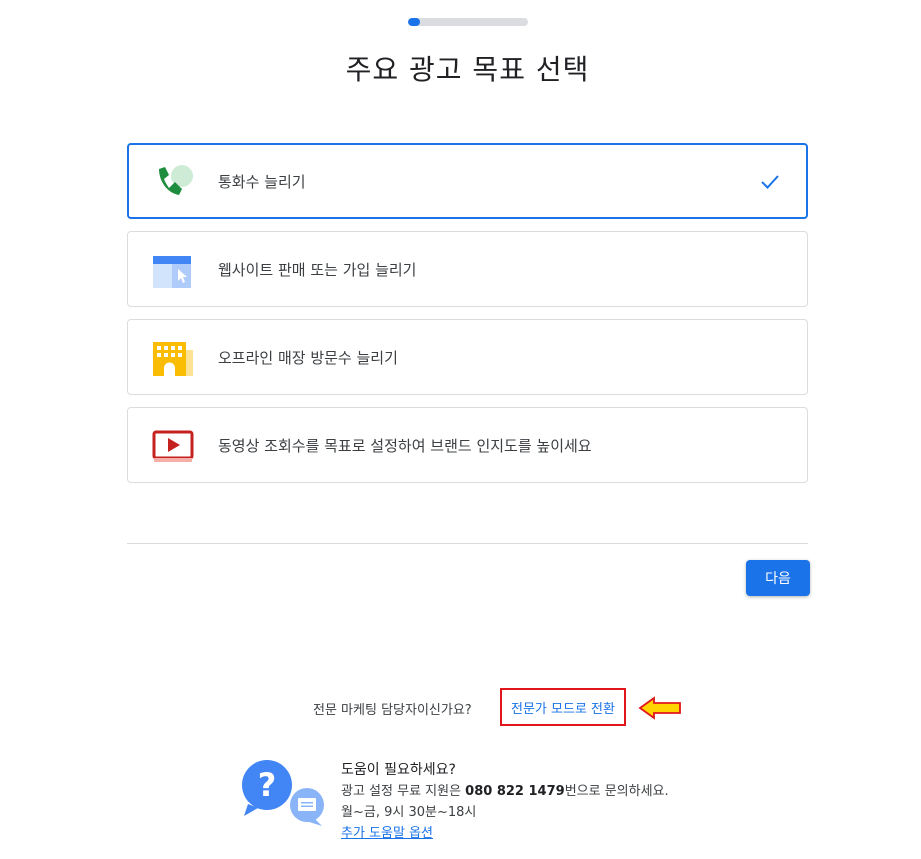  I want to click on progress-bar-fill, so click(414, 22).